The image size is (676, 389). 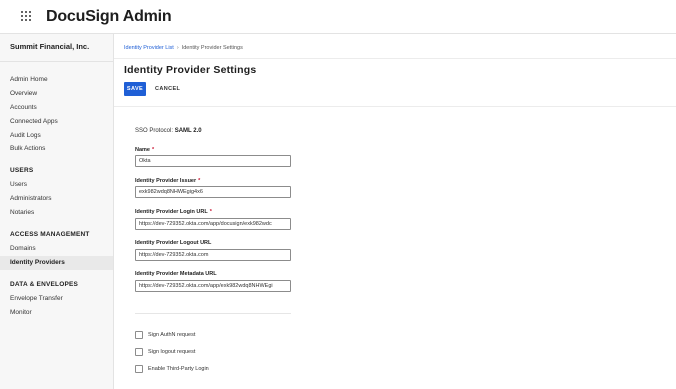 I want to click on issuer-label: Identity Provider Issuer *, so click(x=168, y=181).